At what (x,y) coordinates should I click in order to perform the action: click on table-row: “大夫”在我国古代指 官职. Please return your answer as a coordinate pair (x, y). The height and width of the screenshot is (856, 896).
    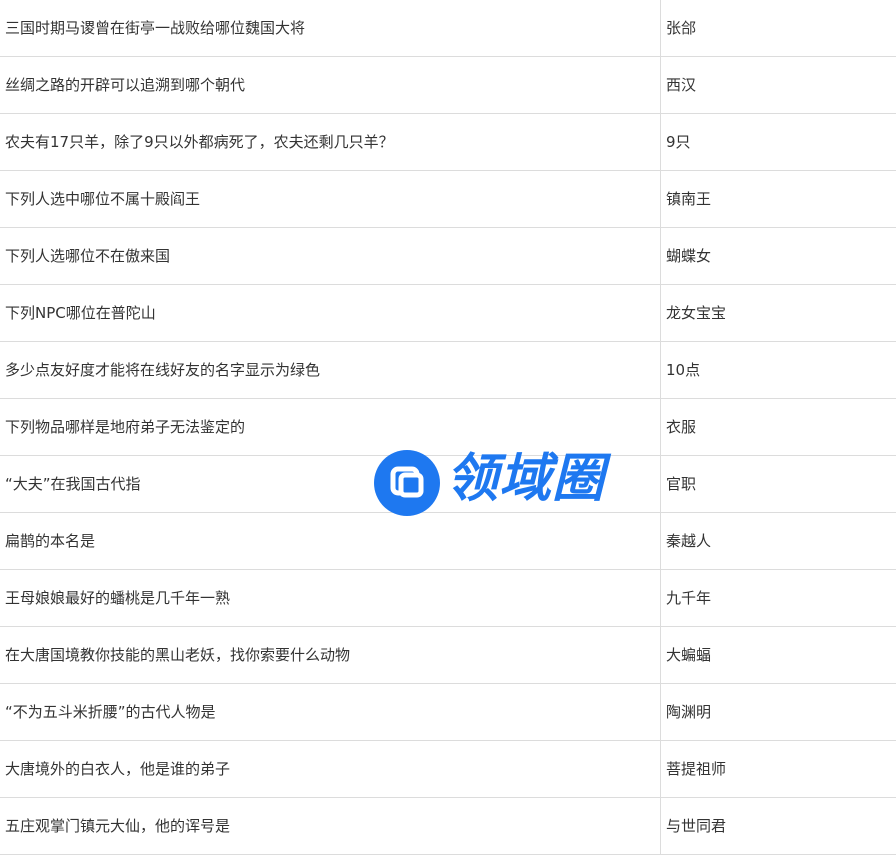
    Looking at the image, I should click on (448, 484).